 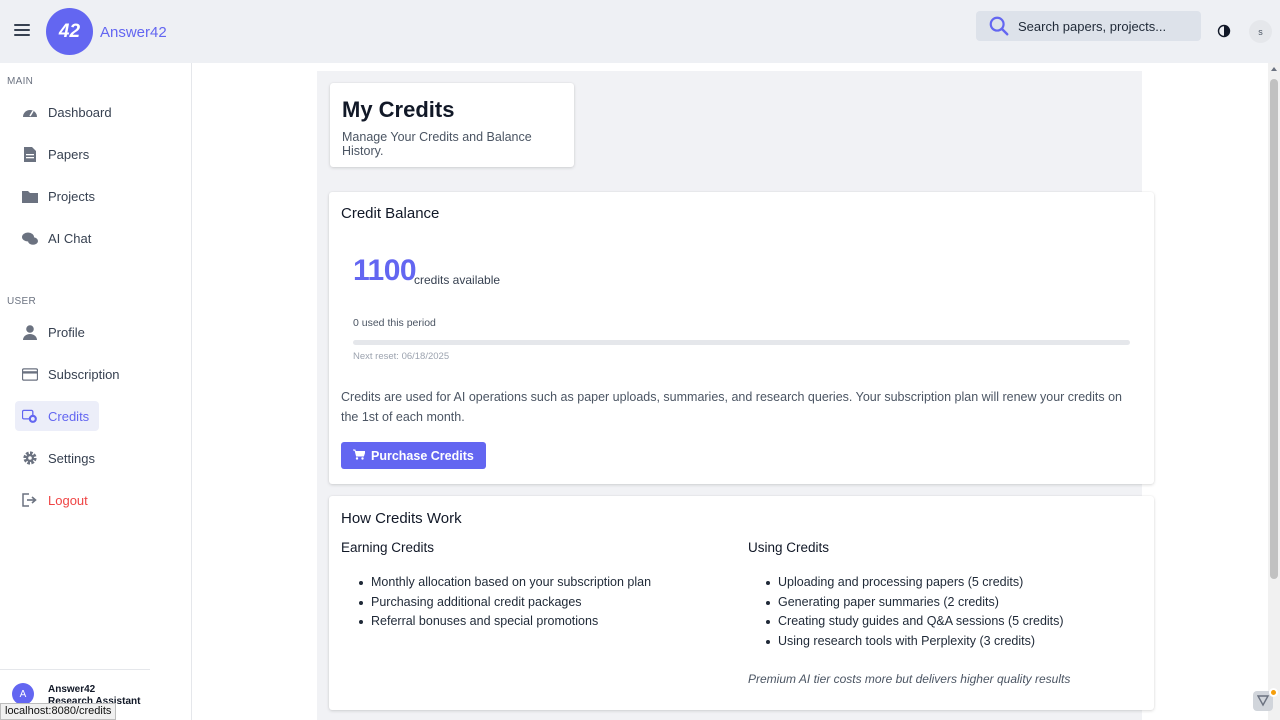 I want to click on avatar: A, so click(x=23, y=694).